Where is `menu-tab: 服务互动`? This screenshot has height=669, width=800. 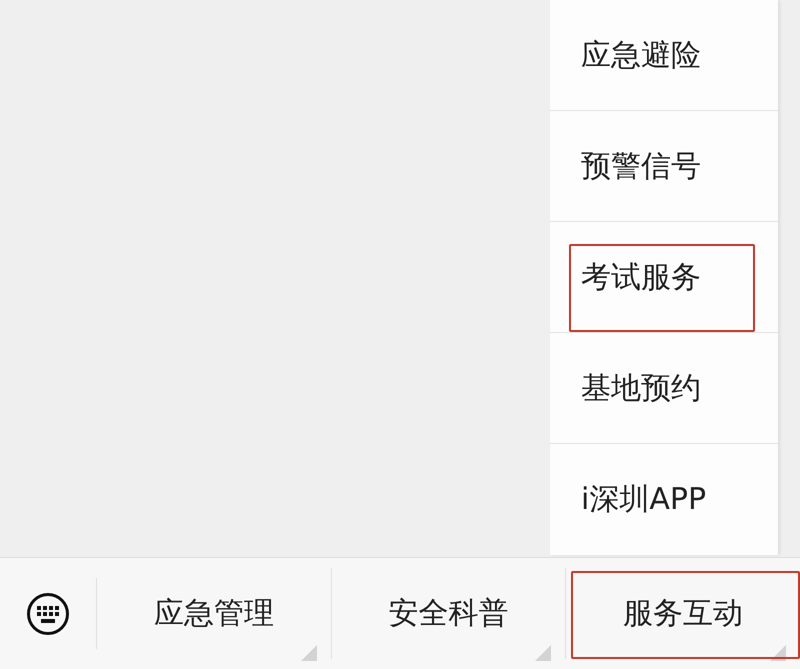
menu-tab: 服务互动 is located at coordinates (683, 613).